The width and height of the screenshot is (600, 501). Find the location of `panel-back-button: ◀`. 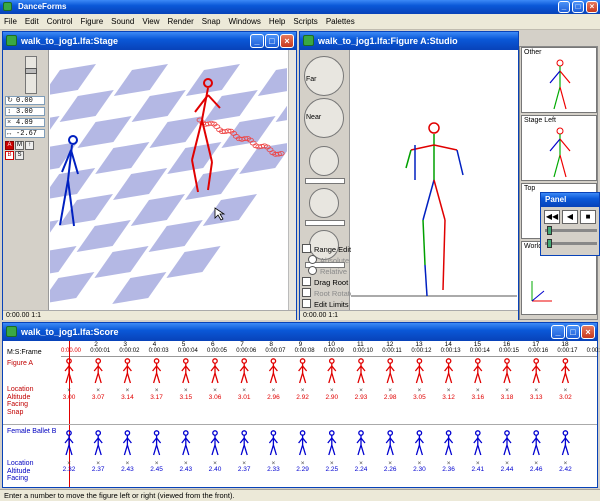

panel-back-button: ◀ is located at coordinates (570, 217).